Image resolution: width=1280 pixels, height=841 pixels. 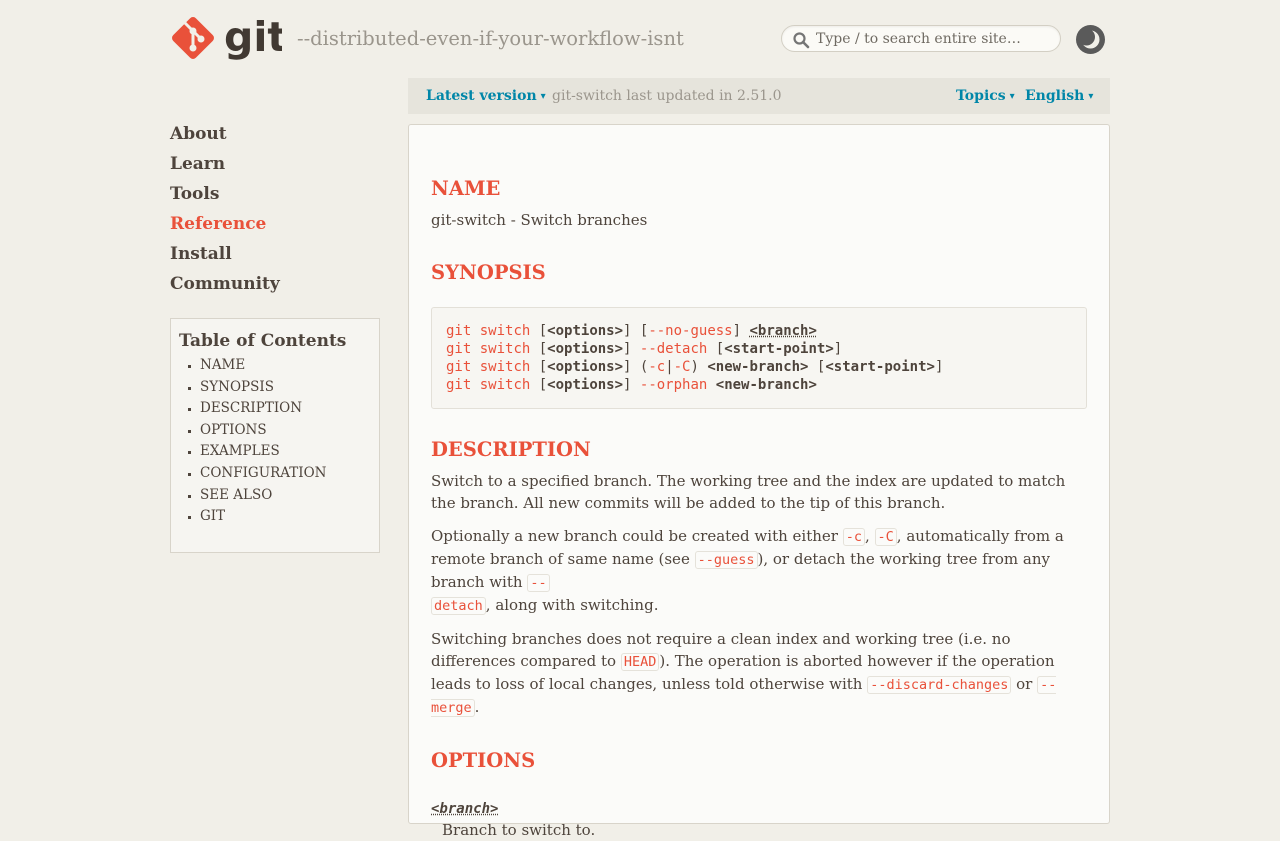 What do you see at coordinates (640, 662) in the screenshot?
I see `inline-code: HEAD` at bounding box center [640, 662].